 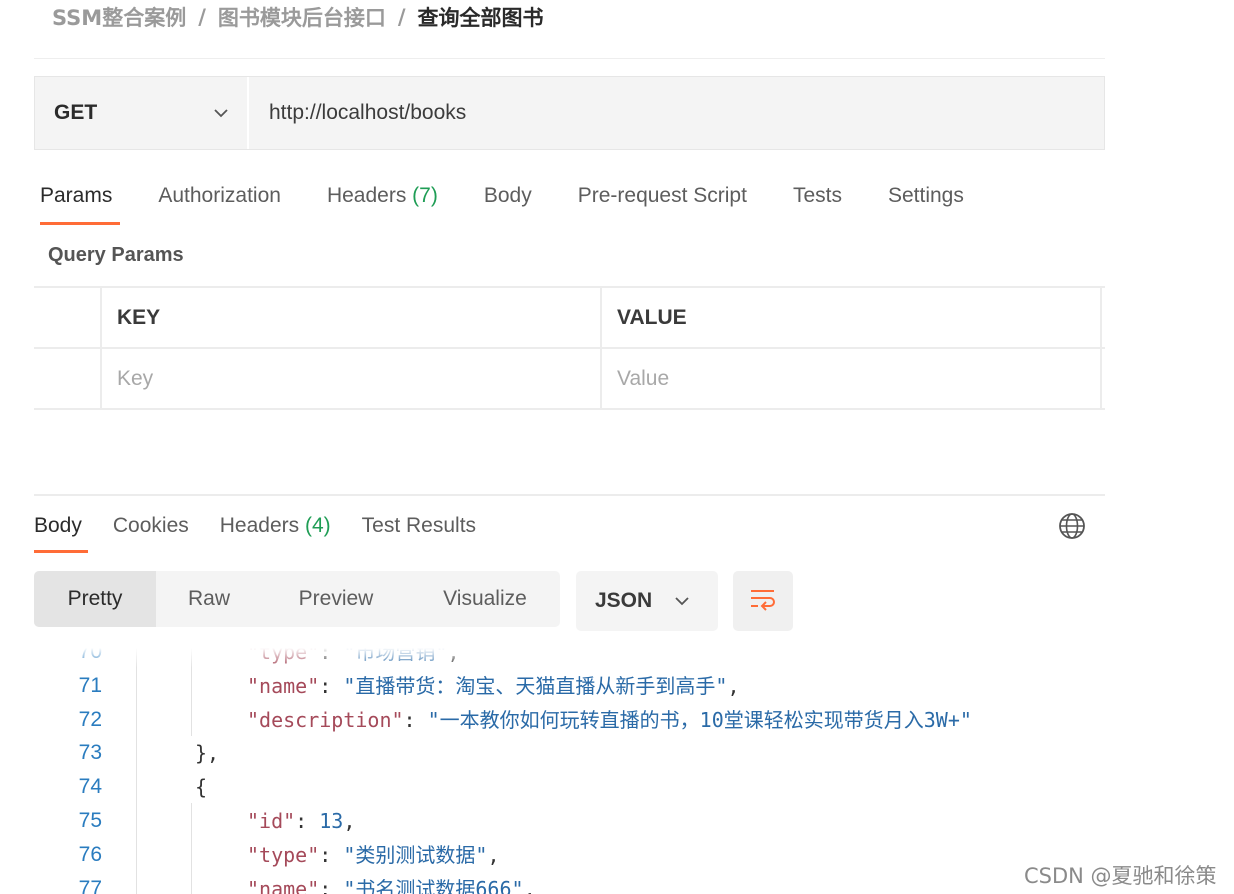 I want to click on response-tabs: Body Cookies Headers (4) Test Results, so click(x=270, y=531).